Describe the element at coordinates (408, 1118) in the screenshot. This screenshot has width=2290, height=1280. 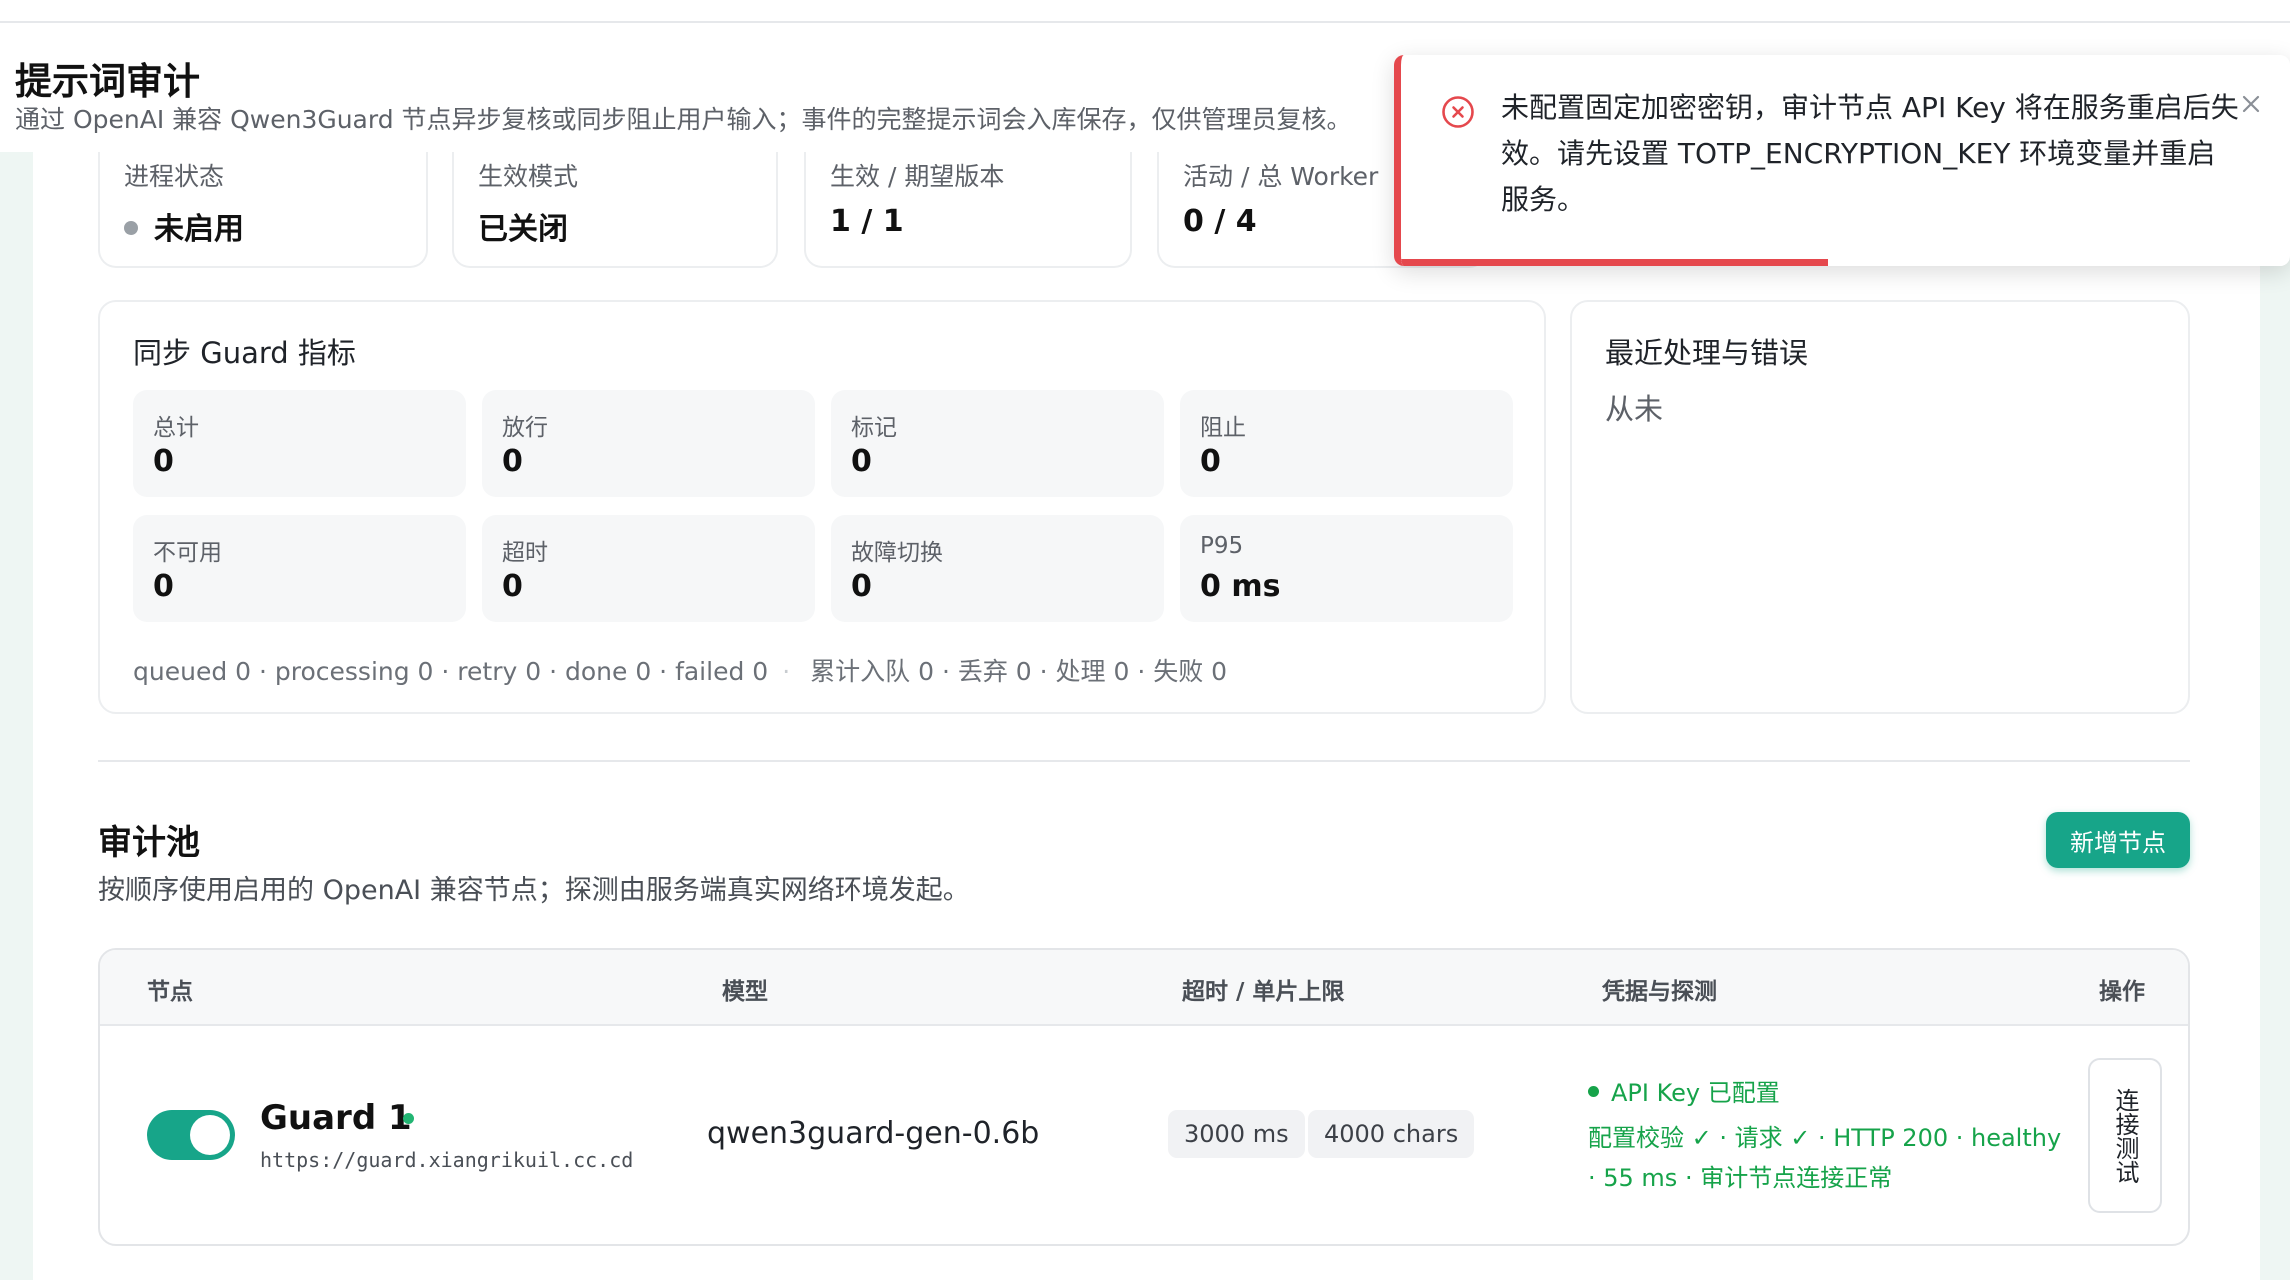
I see `node-online-dot-icon` at that location.